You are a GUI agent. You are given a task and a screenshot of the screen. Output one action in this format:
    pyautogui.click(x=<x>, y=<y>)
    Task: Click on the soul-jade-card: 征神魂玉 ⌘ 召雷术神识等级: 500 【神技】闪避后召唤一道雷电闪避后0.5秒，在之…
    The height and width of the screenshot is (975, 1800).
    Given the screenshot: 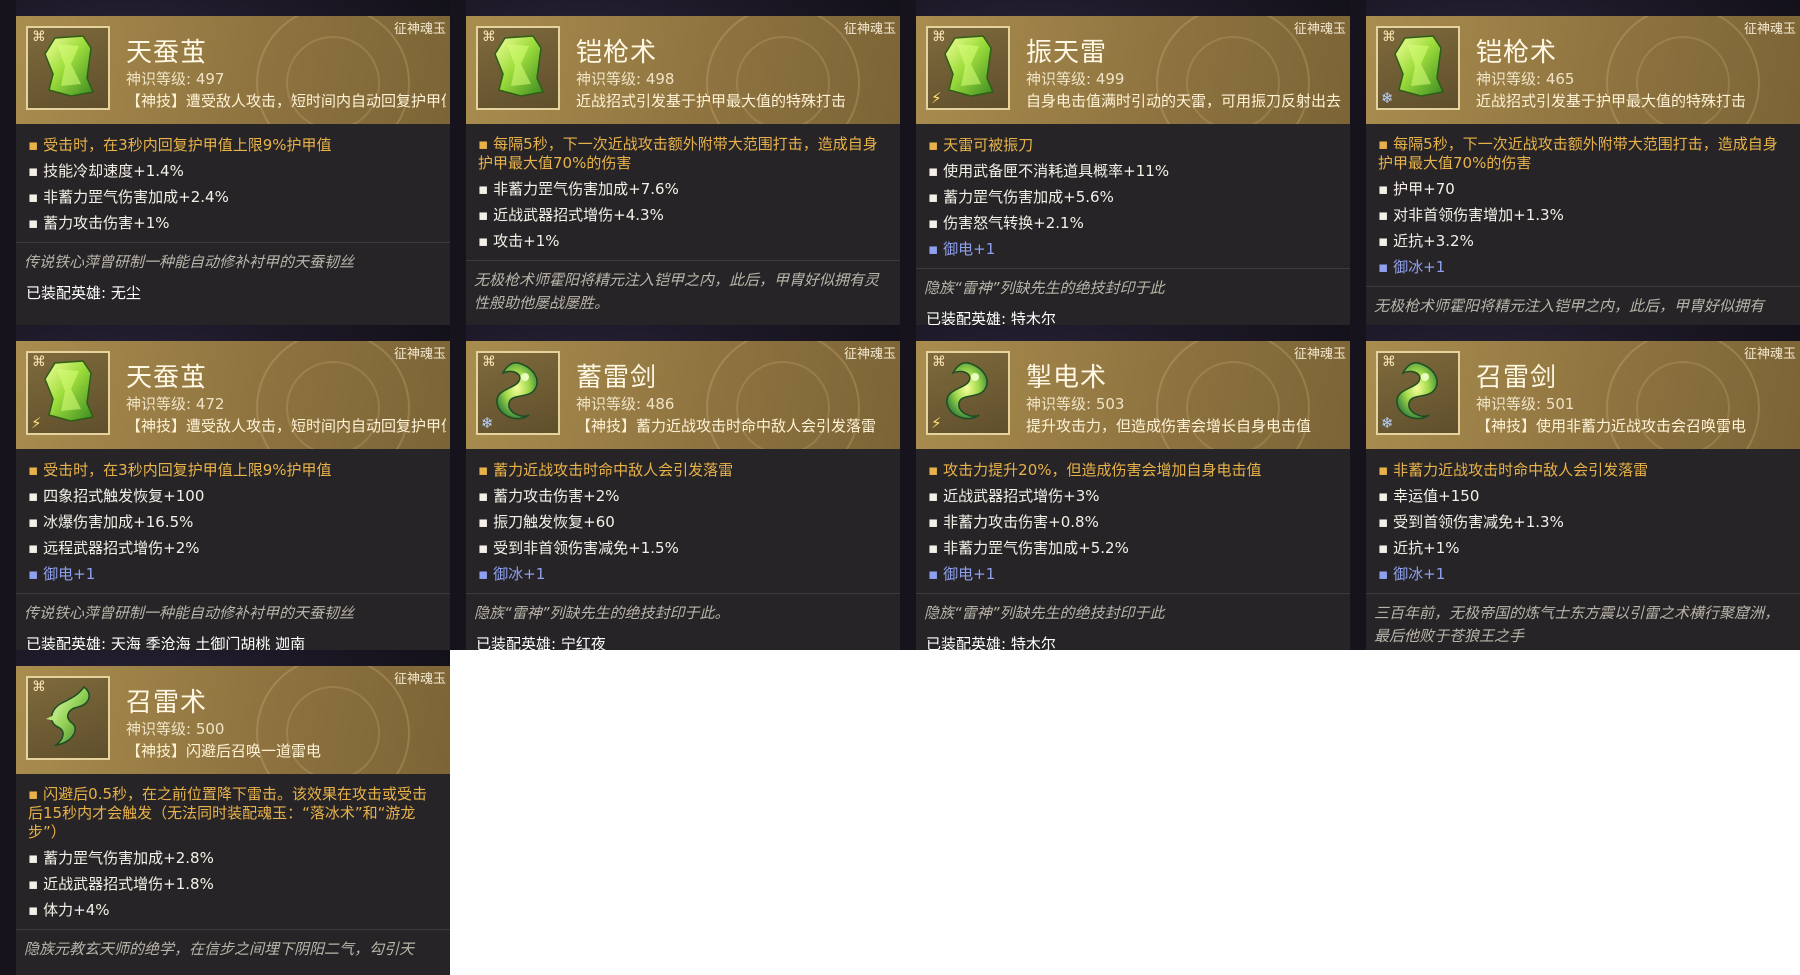 What is the action you would take?
    pyautogui.click(x=233, y=820)
    